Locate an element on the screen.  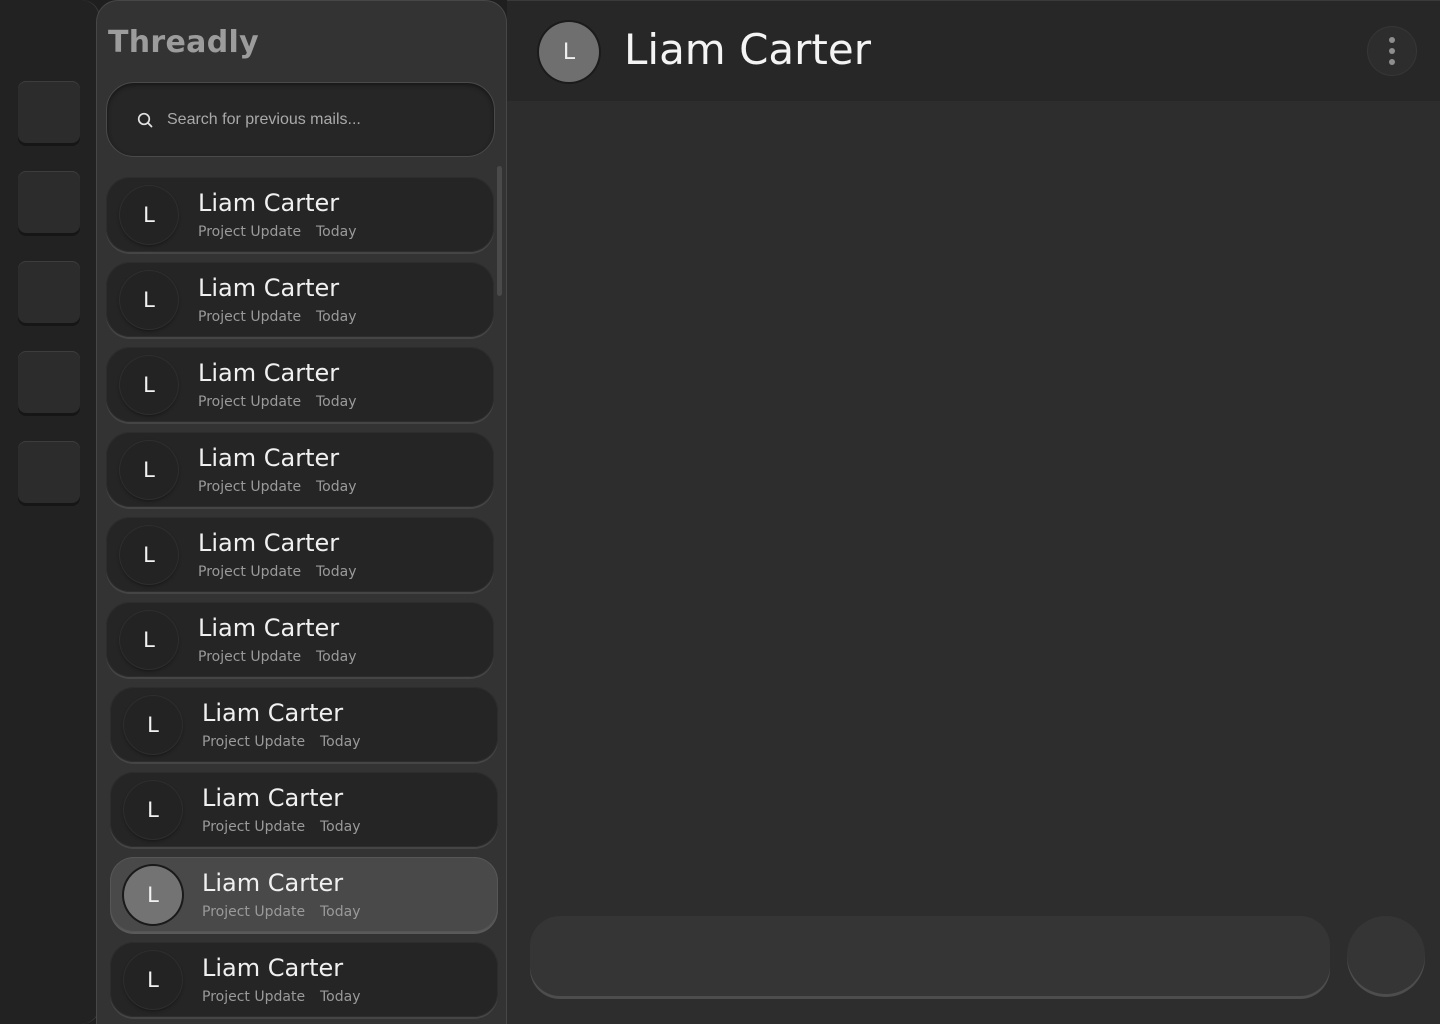
more-options-button is located at coordinates (1392, 51).